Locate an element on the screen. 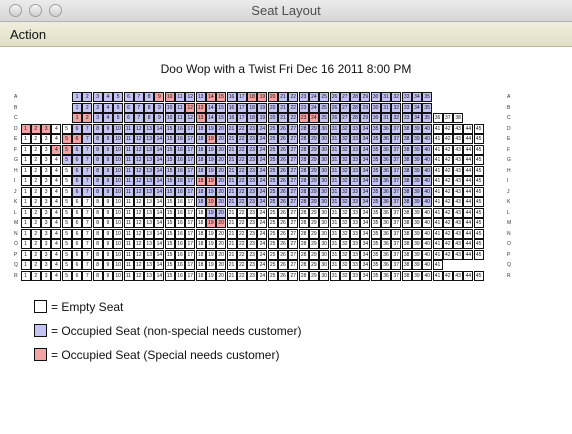 Image resolution: width=572 pixels, height=434 pixels. seat: 20 is located at coordinates (221, 233).